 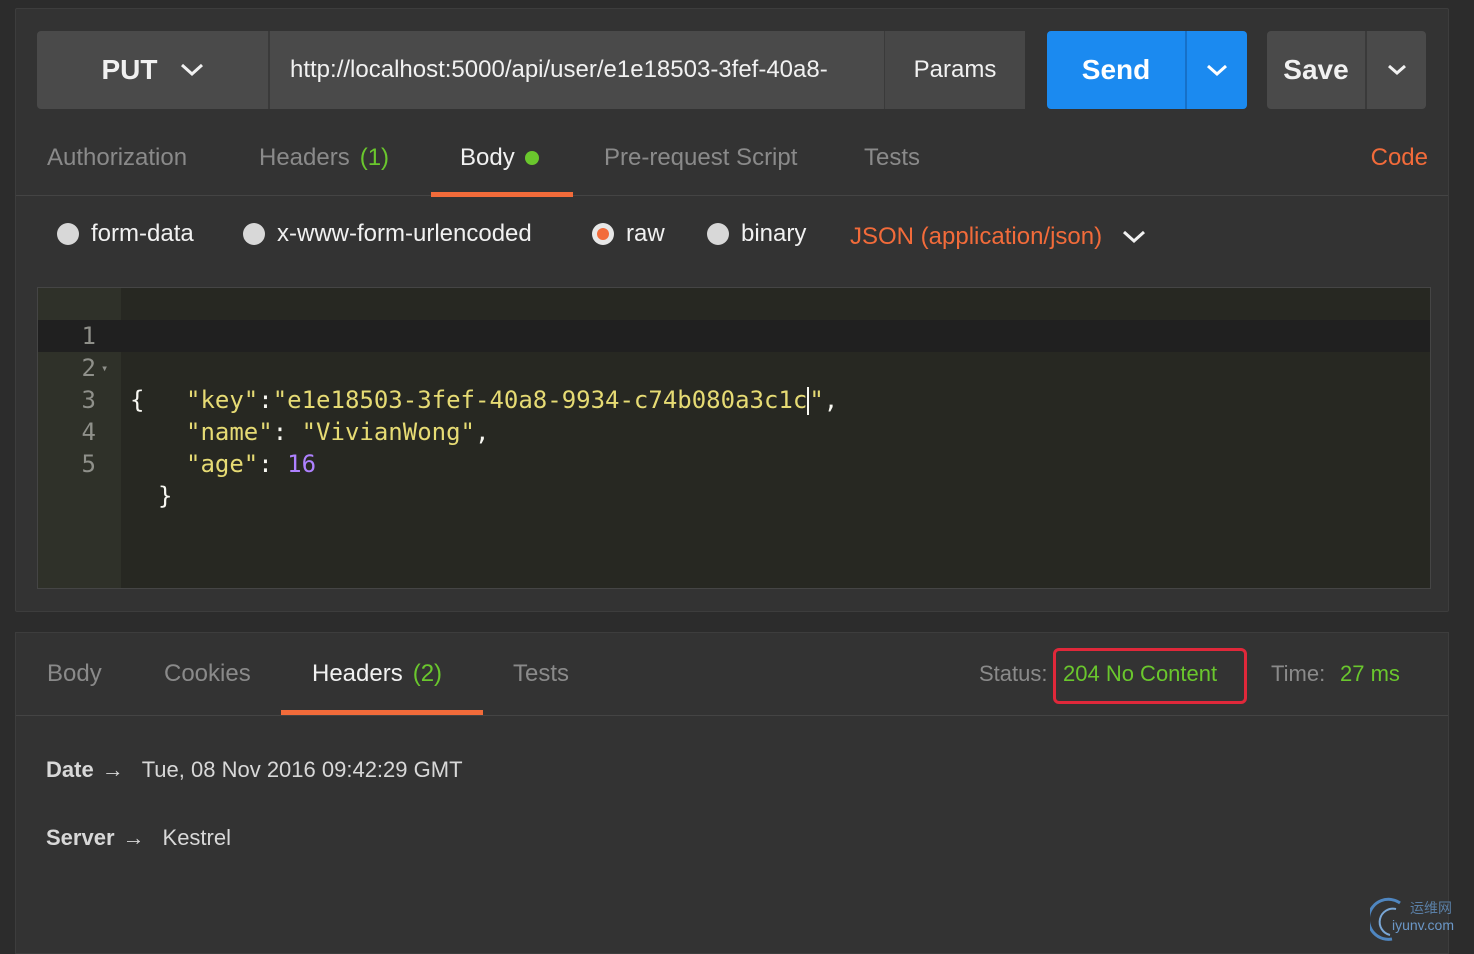 I want to click on tab-authorization-label: Authorization, so click(x=117, y=157).